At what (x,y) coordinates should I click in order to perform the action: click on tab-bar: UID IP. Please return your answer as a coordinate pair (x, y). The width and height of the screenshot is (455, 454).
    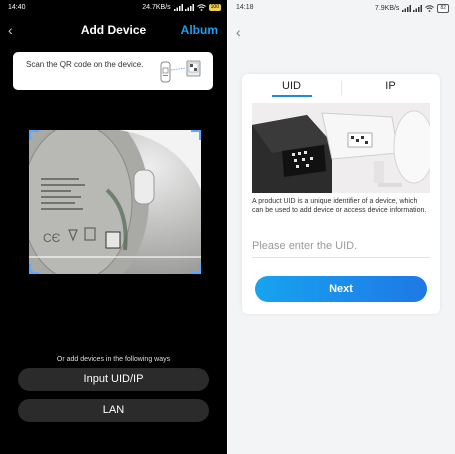
    Looking at the image, I should click on (341, 89).